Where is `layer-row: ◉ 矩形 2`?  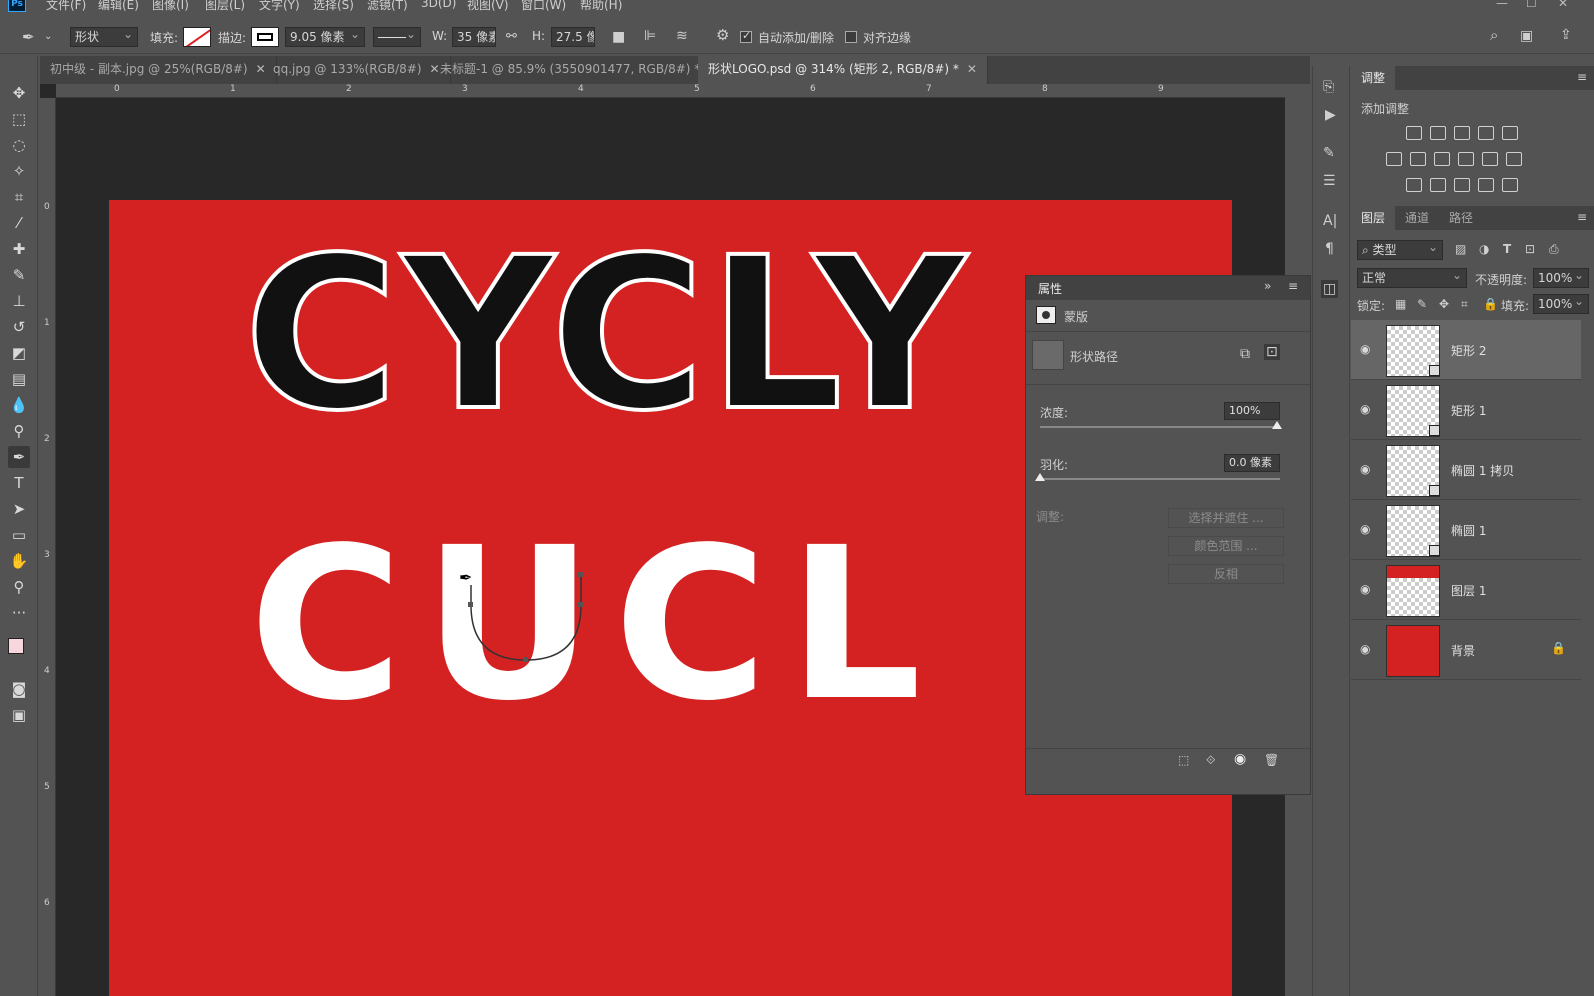
layer-row: ◉ 矩形 2 is located at coordinates (1466, 350).